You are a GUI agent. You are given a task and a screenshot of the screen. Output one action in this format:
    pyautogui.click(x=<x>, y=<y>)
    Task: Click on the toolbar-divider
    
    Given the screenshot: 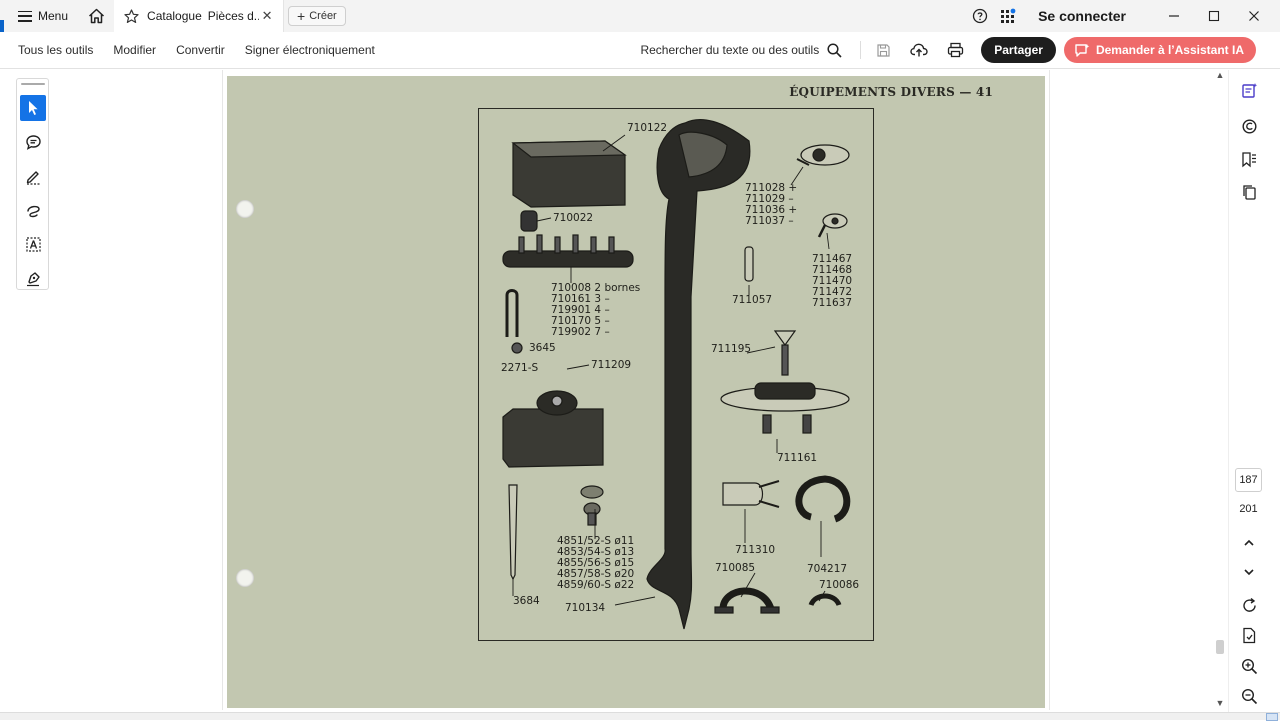 What is the action you would take?
    pyautogui.click(x=861, y=50)
    